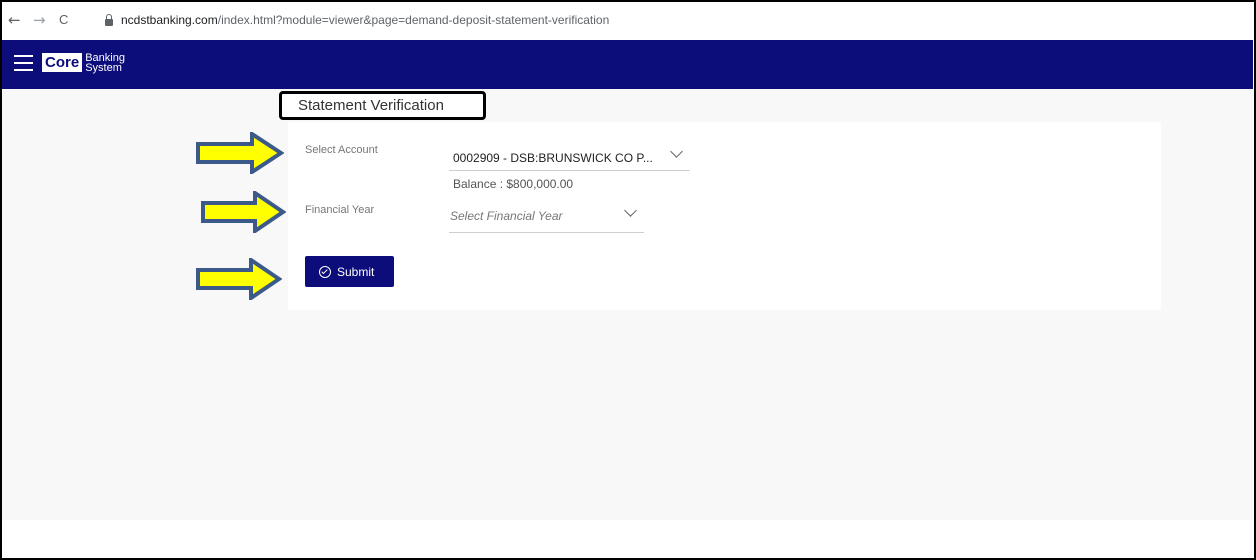  I want to click on check-circle-icon, so click(325, 271).